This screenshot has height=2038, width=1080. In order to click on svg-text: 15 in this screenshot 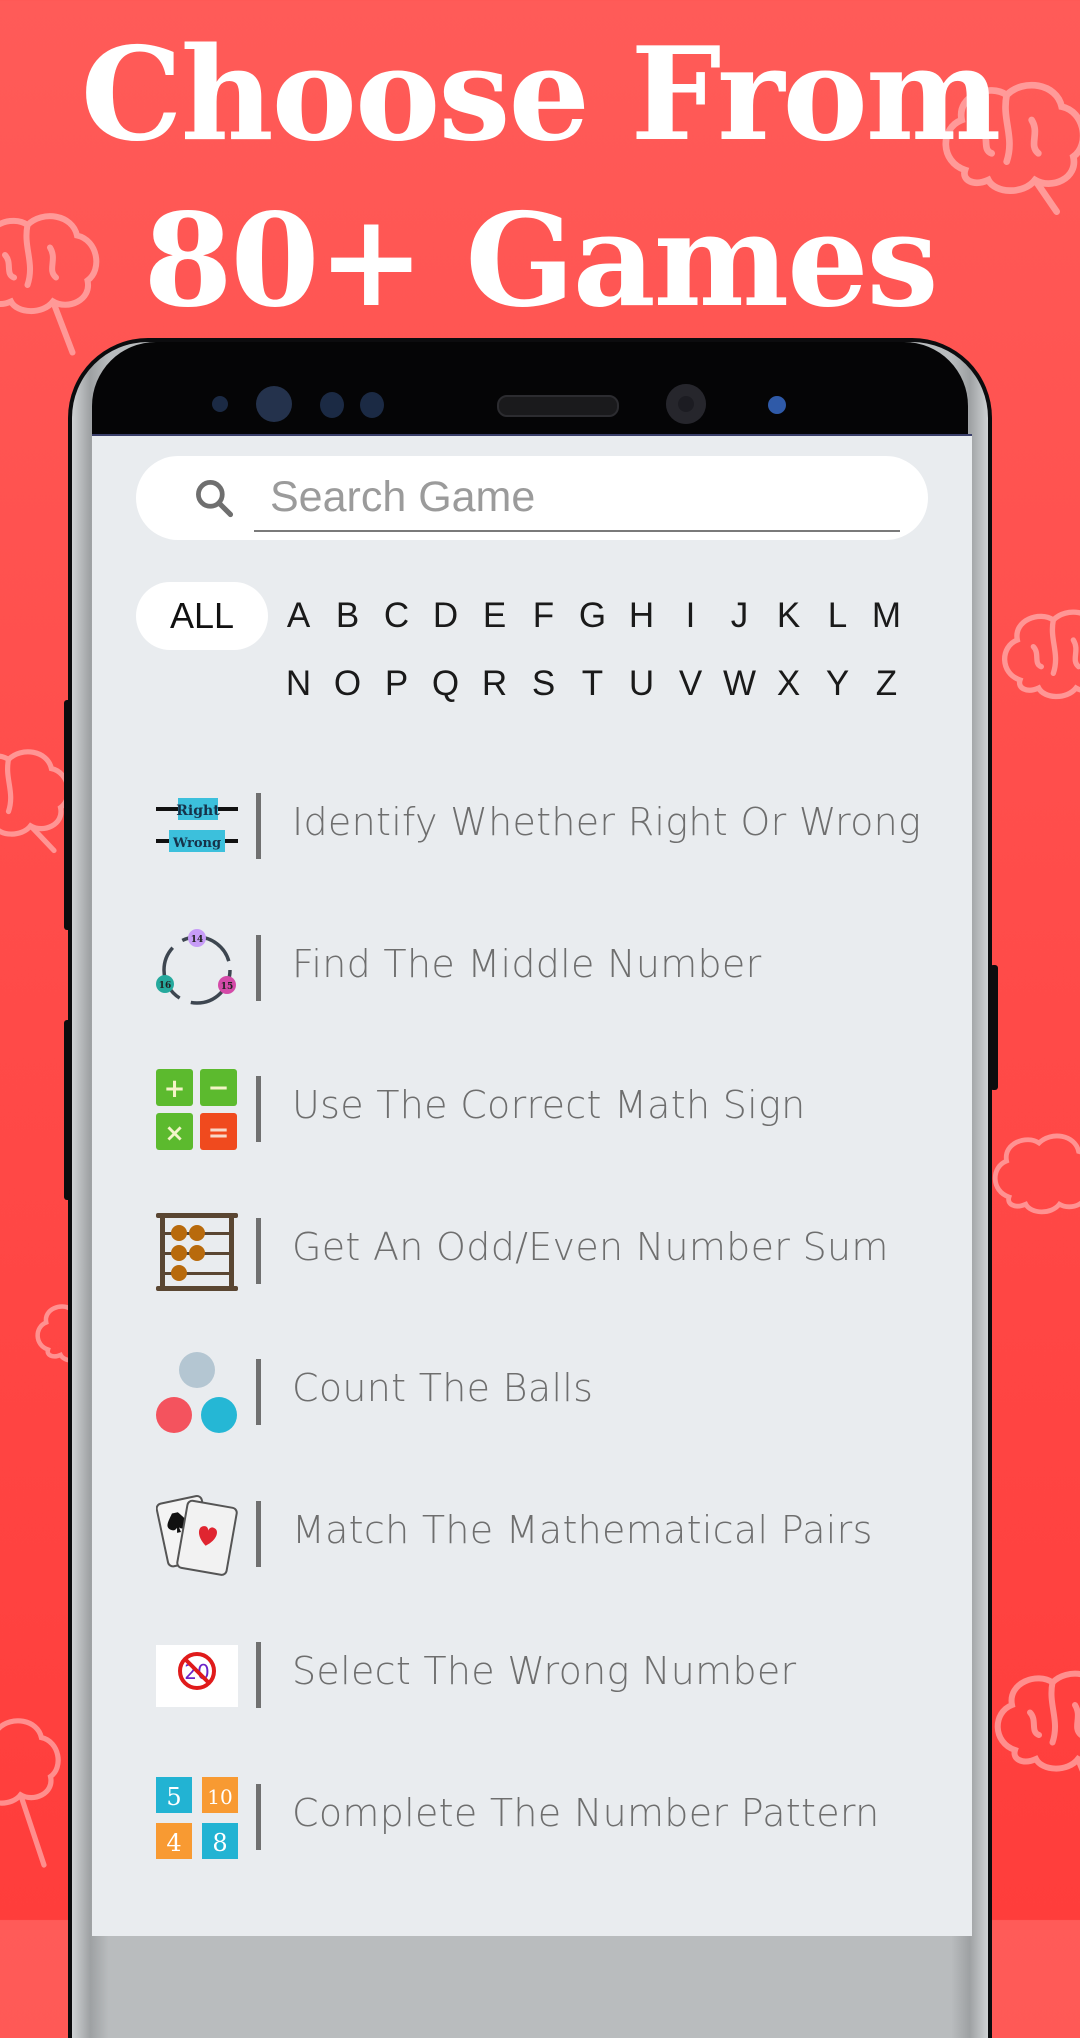, I will do `click(227, 987)`.